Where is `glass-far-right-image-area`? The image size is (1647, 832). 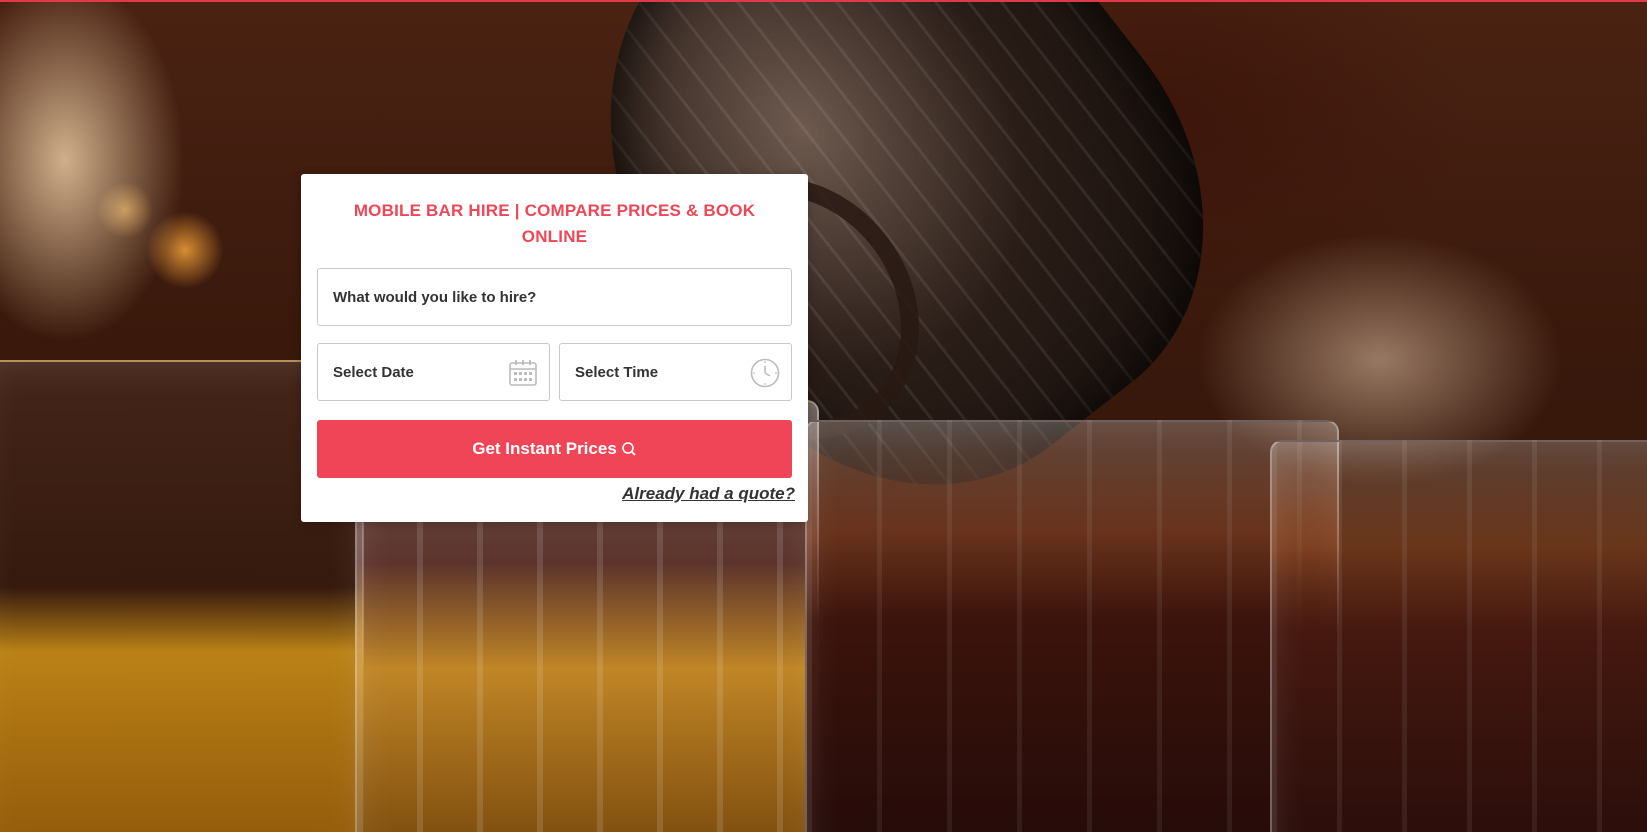
glass-far-right-image-area is located at coordinates (1458, 636).